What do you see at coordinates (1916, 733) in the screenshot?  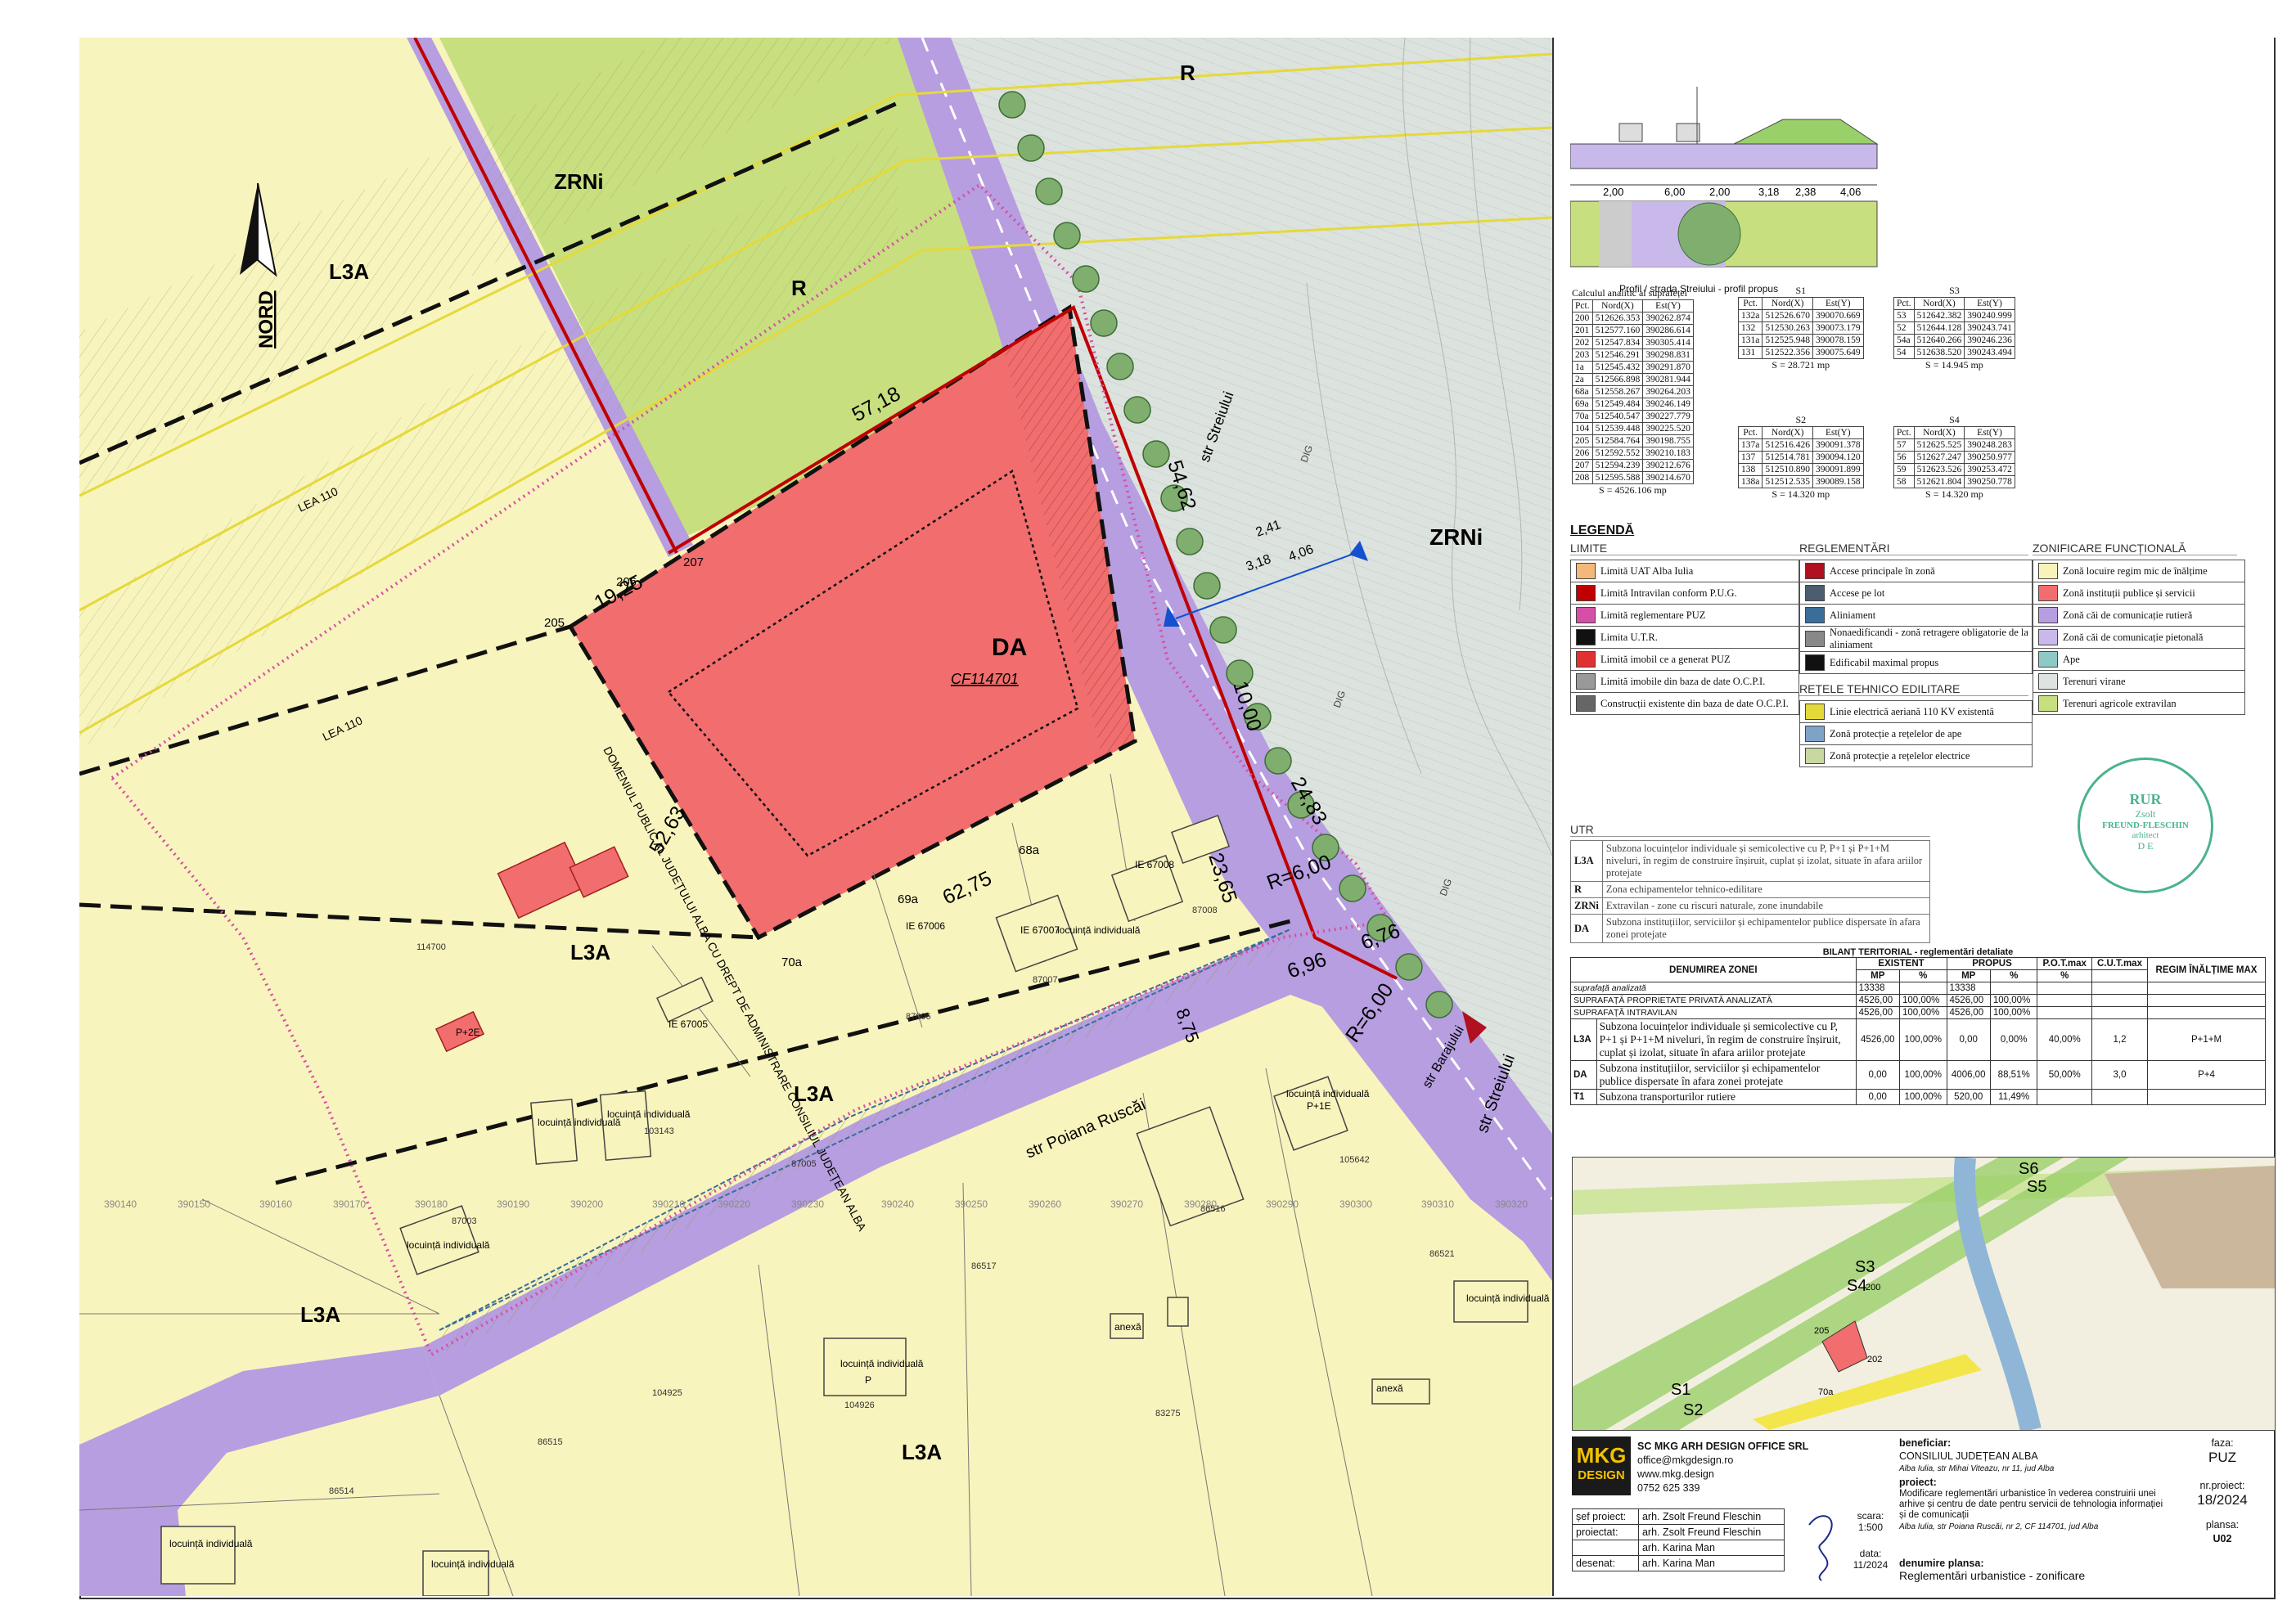 I see `legend-item: Zonă protecție a rețelelor de ape` at bounding box center [1916, 733].